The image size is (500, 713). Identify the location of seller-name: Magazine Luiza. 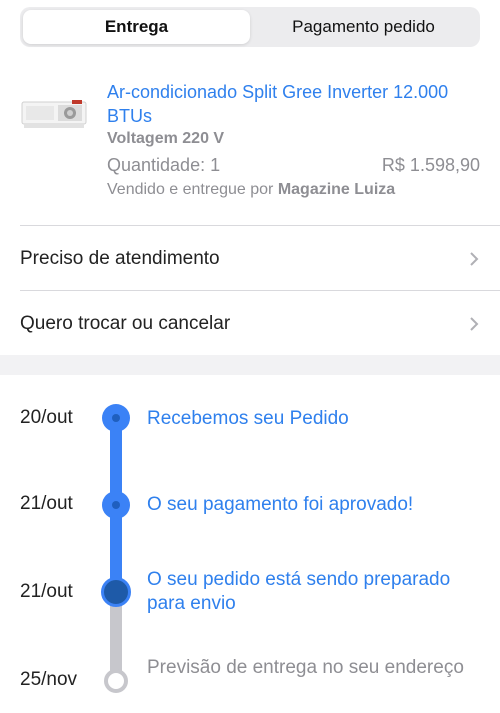
(336, 189).